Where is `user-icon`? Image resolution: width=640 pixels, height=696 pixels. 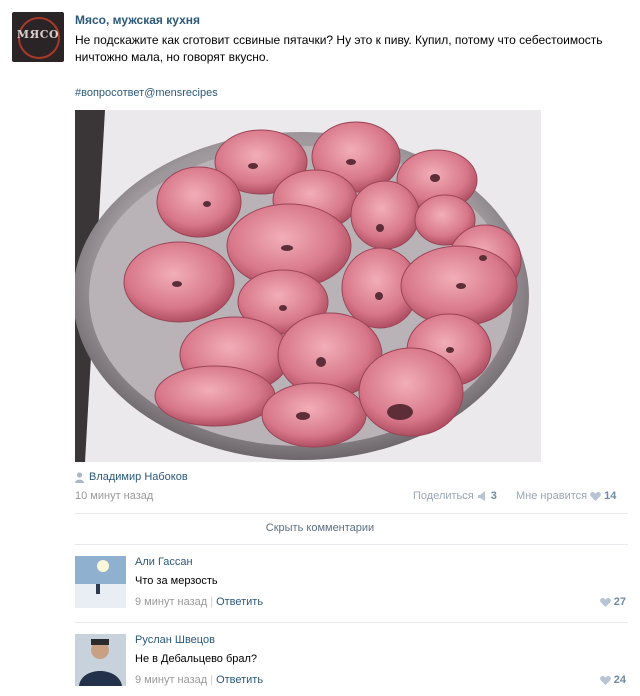
user-icon is located at coordinates (79, 477).